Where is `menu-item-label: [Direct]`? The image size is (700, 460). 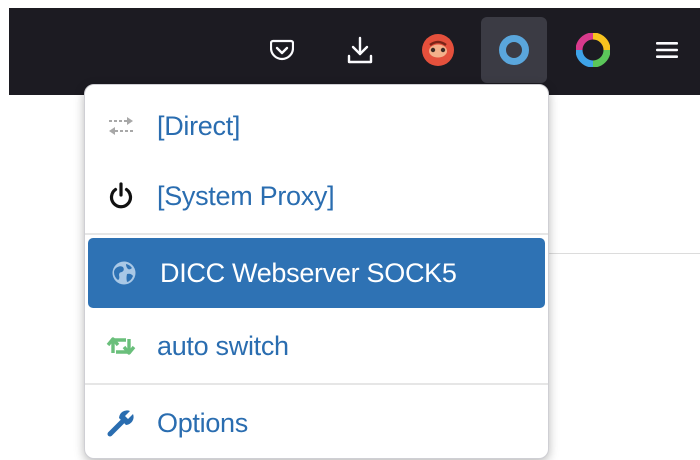
menu-item-label: [Direct] is located at coordinates (199, 125).